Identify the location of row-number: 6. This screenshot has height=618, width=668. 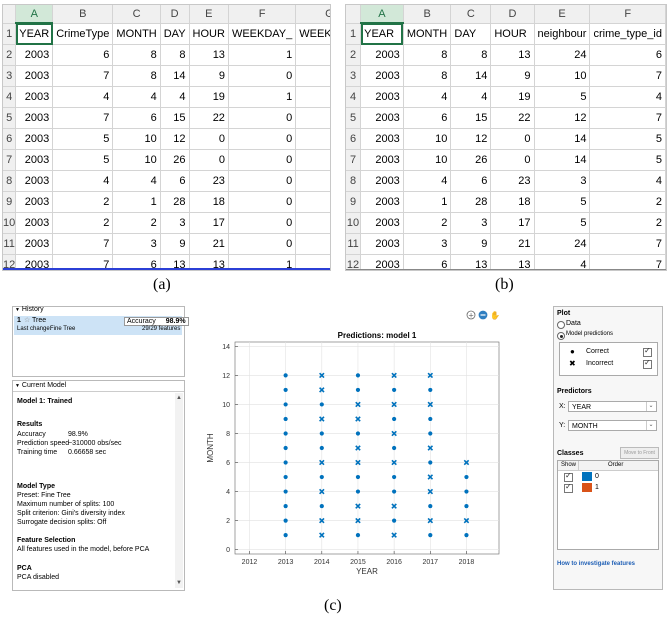
(10, 139).